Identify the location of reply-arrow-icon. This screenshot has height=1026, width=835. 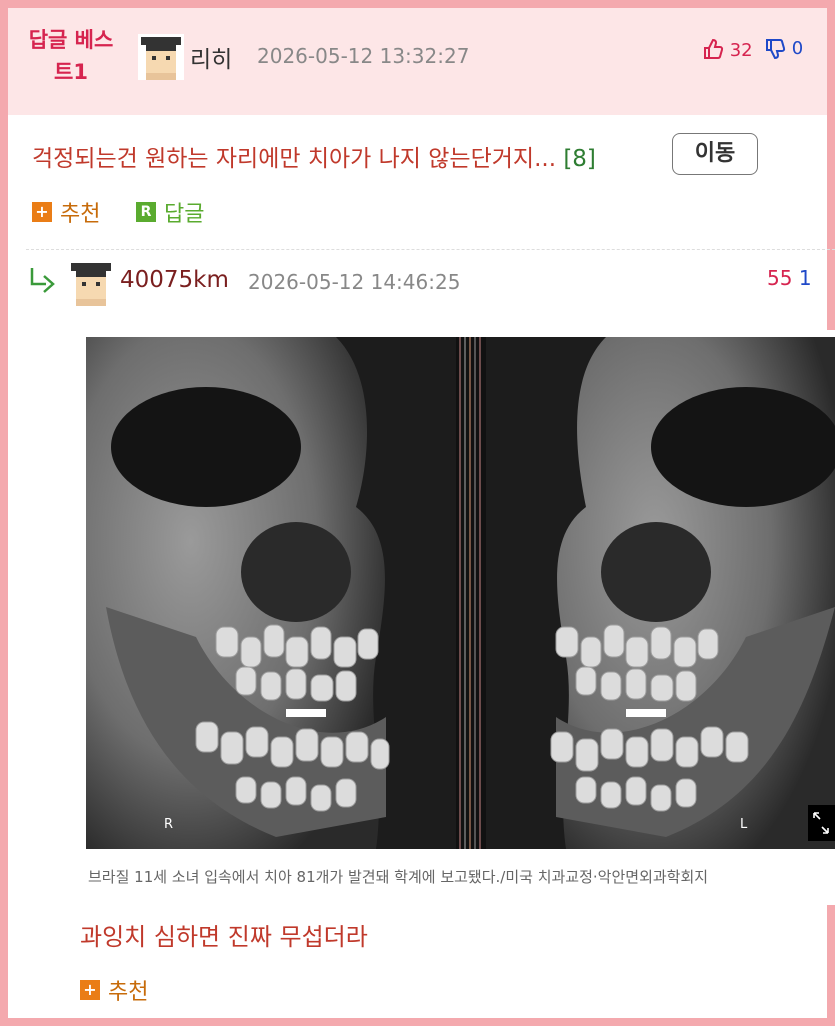
(42, 280).